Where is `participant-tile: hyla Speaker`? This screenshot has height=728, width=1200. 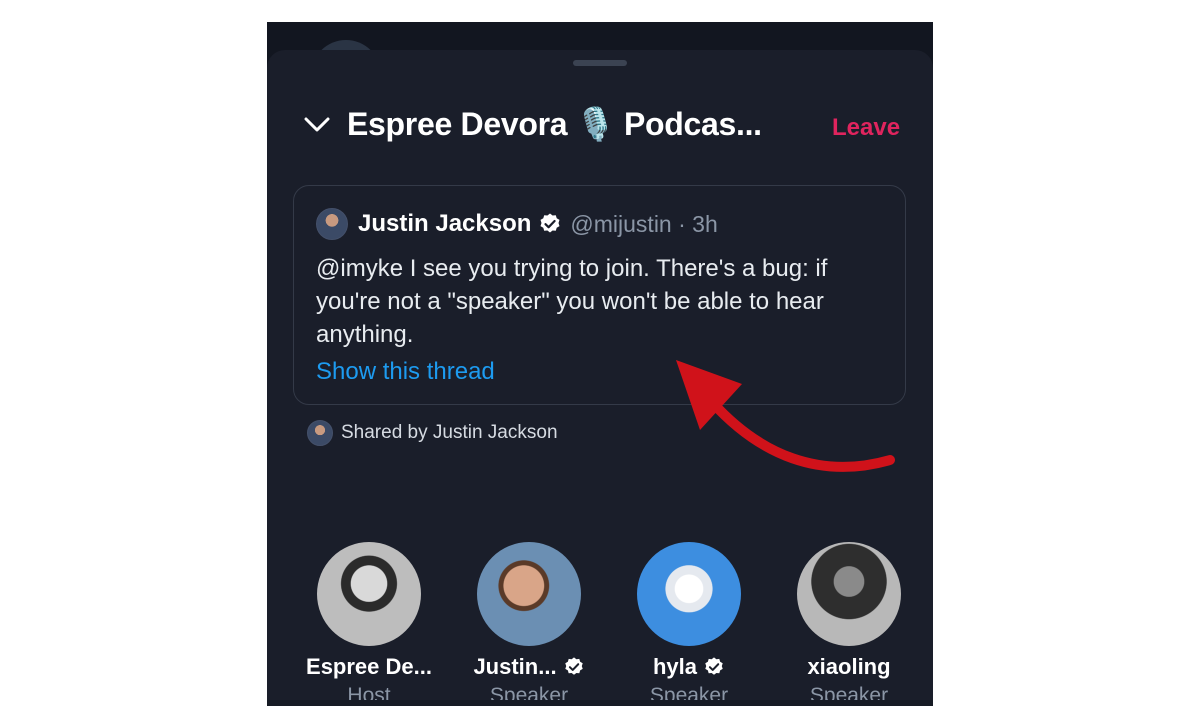 participant-tile: hyla Speaker is located at coordinates (689, 624).